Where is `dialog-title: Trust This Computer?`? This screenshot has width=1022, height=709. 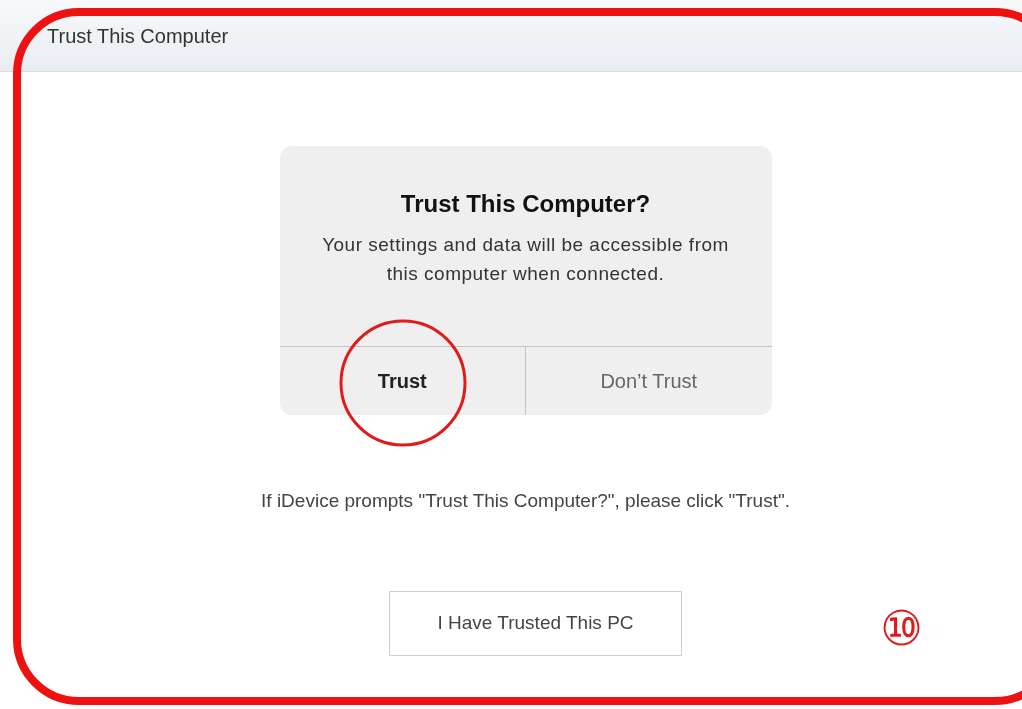 dialog-title: Trust This Computer? is located at coordinates (525, 204).